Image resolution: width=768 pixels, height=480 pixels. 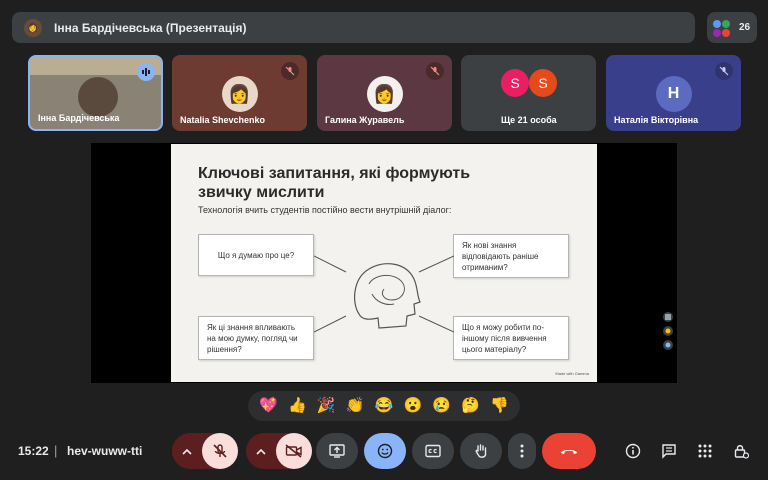 I want to click on present-screen-icon, so click(x=337, y=451).